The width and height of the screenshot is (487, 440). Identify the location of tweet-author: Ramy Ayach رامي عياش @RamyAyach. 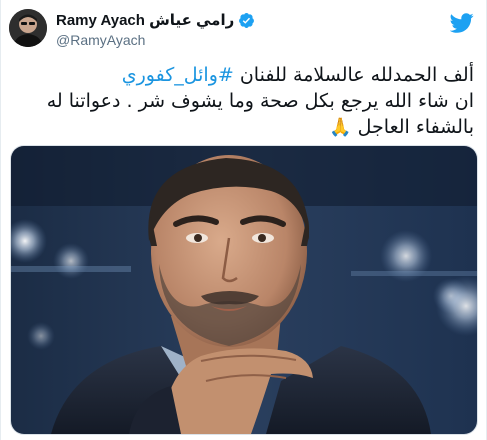
(155, 29).